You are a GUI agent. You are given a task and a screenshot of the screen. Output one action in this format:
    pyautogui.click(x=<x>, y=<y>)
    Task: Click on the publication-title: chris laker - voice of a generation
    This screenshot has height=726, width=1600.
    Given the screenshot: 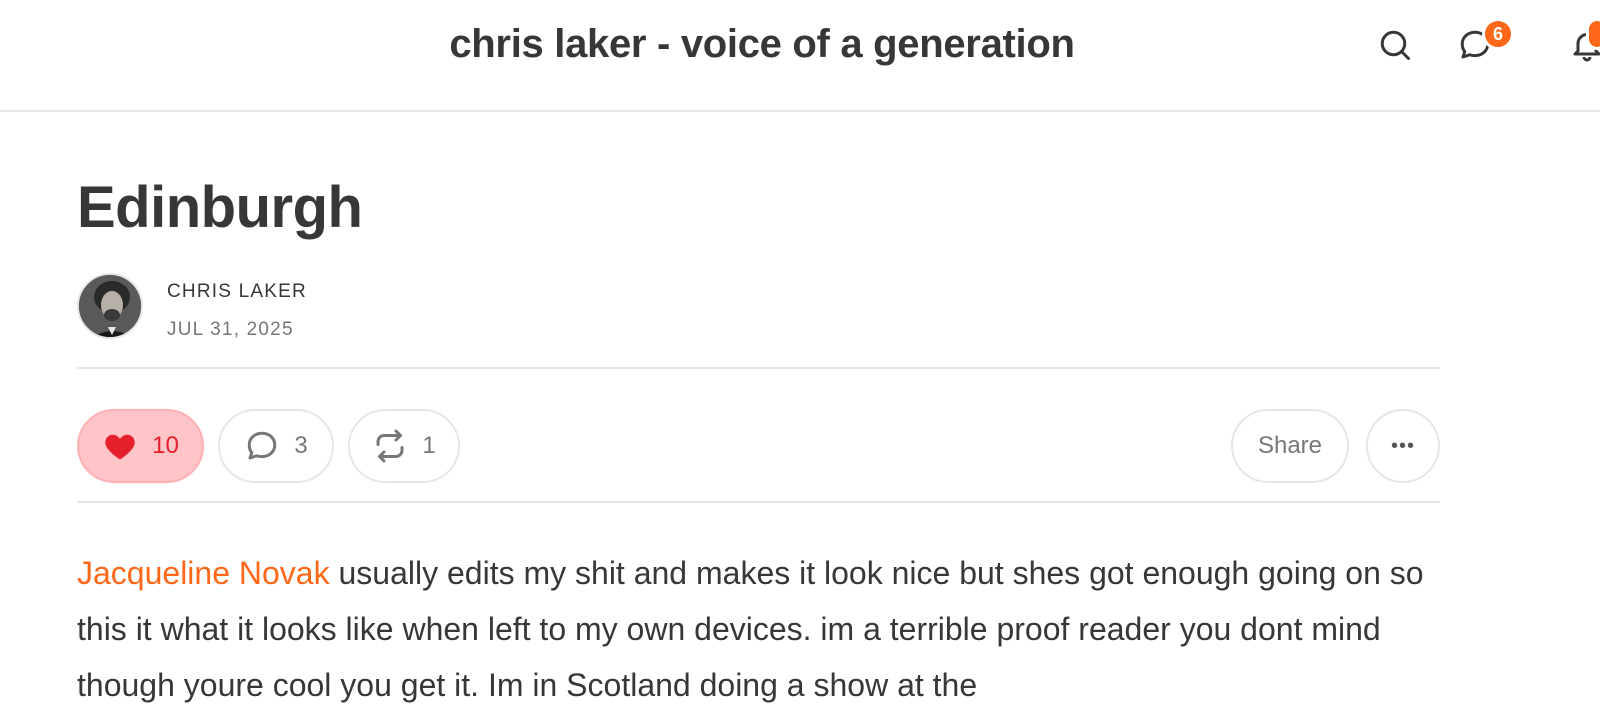 What is the action you would take?
    pyautogui.click(x=800, y=44)
    